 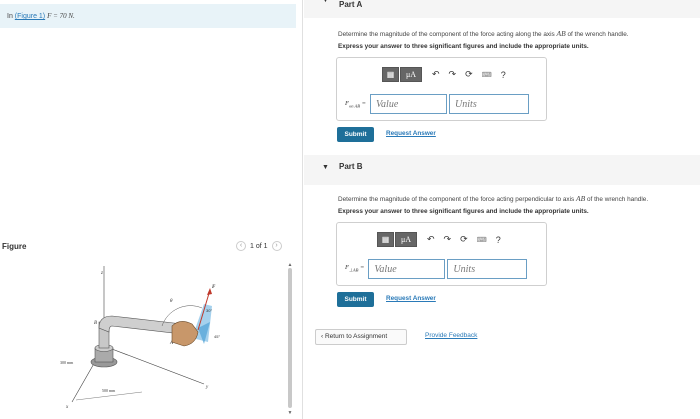 I want to click on figure-page-count: 1 of 1, so click(x=259, y=246).